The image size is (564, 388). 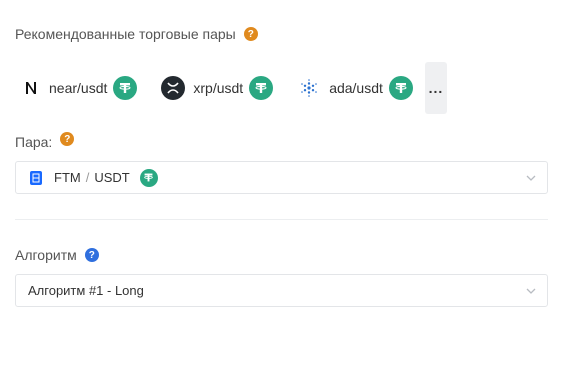 I want to click on pair-chip-xrp-usdt: xrp/usdt, so click(x=213, y=88).